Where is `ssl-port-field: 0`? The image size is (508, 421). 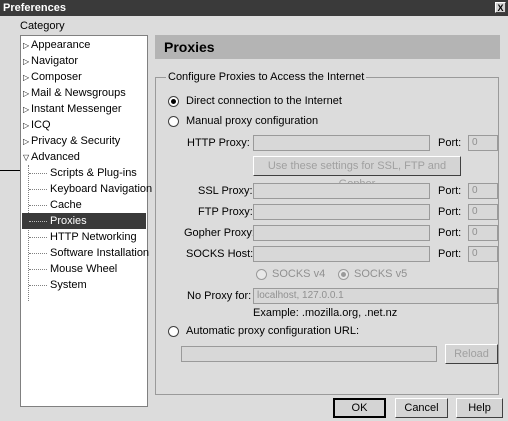 ssl-port-field: 0 is located at coordinates (483, 191).